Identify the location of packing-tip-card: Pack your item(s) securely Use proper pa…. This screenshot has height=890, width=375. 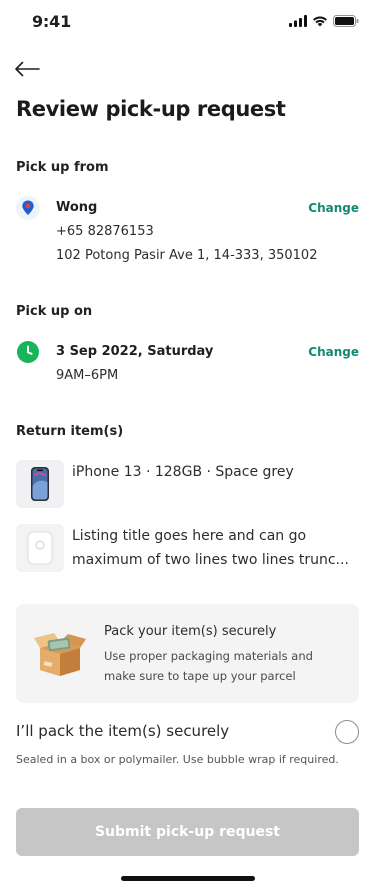
(187, 653).